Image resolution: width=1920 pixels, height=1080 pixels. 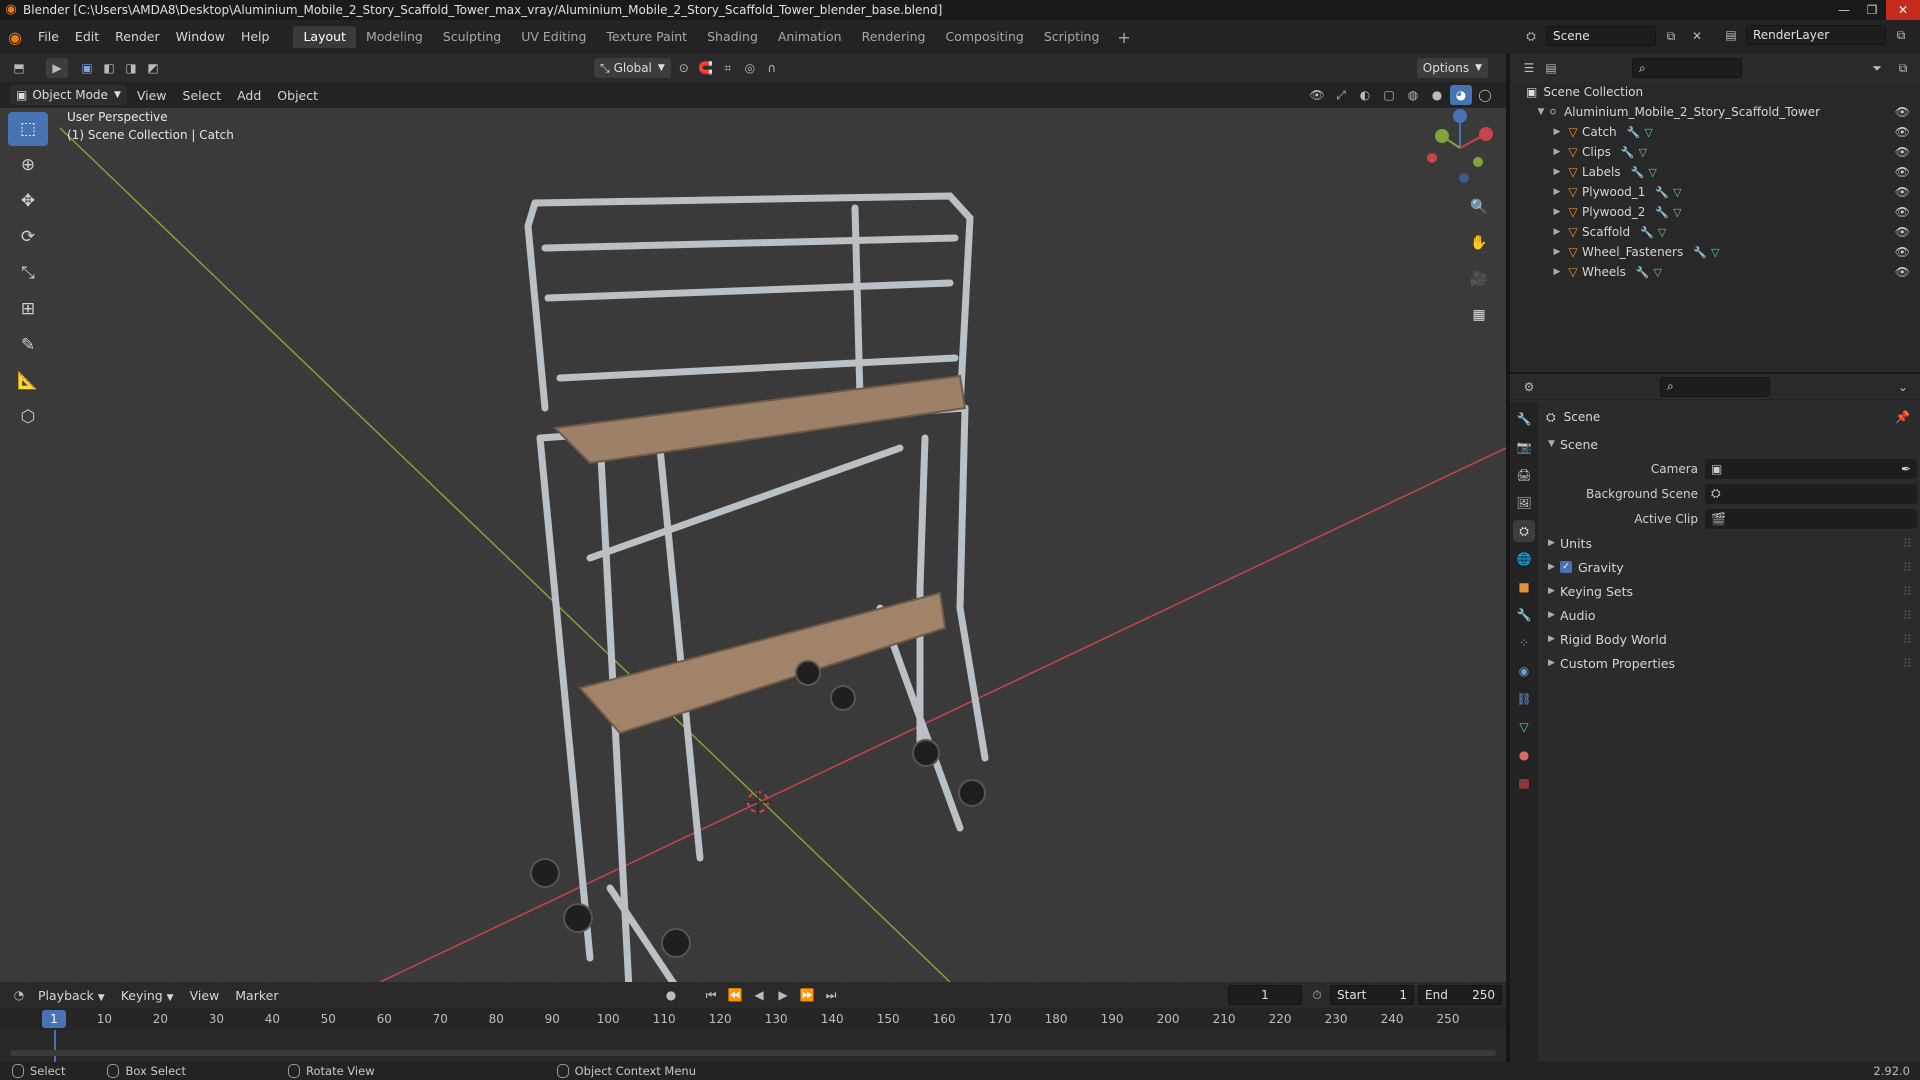 What do you see at coordinates (1715, 212) in the screenshot?
I see `outliner-object-row: ▶ ▽ Plywood_2 🔧 ▽ 👁` at bounding box center [1715, 212].